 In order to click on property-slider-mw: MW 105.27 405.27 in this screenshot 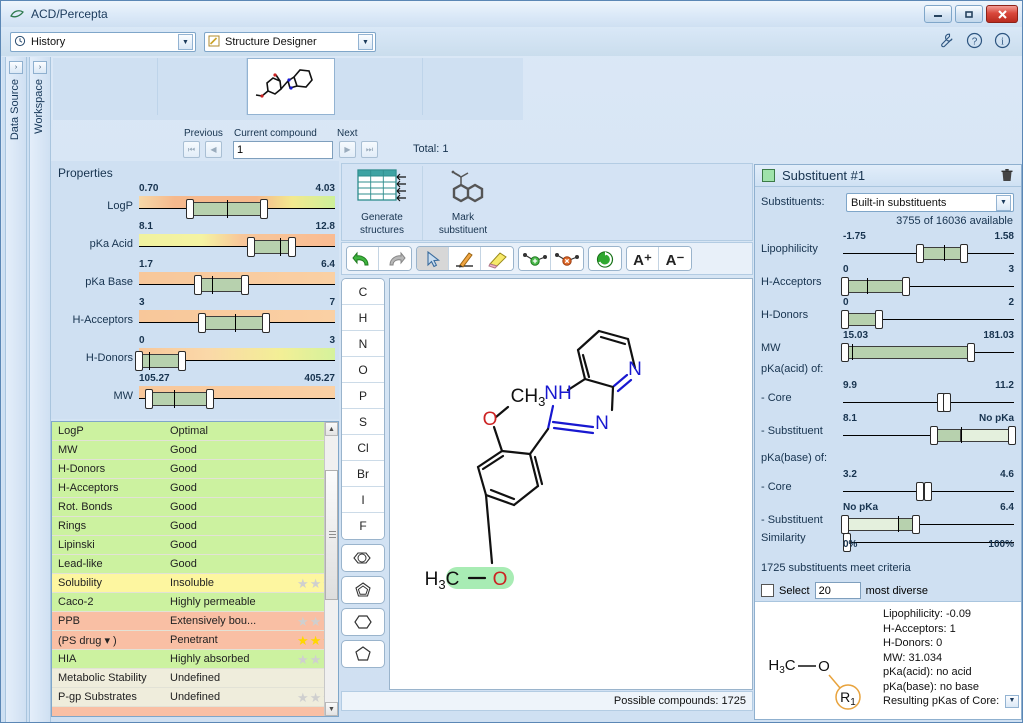, I will do `click(195, 392)`.